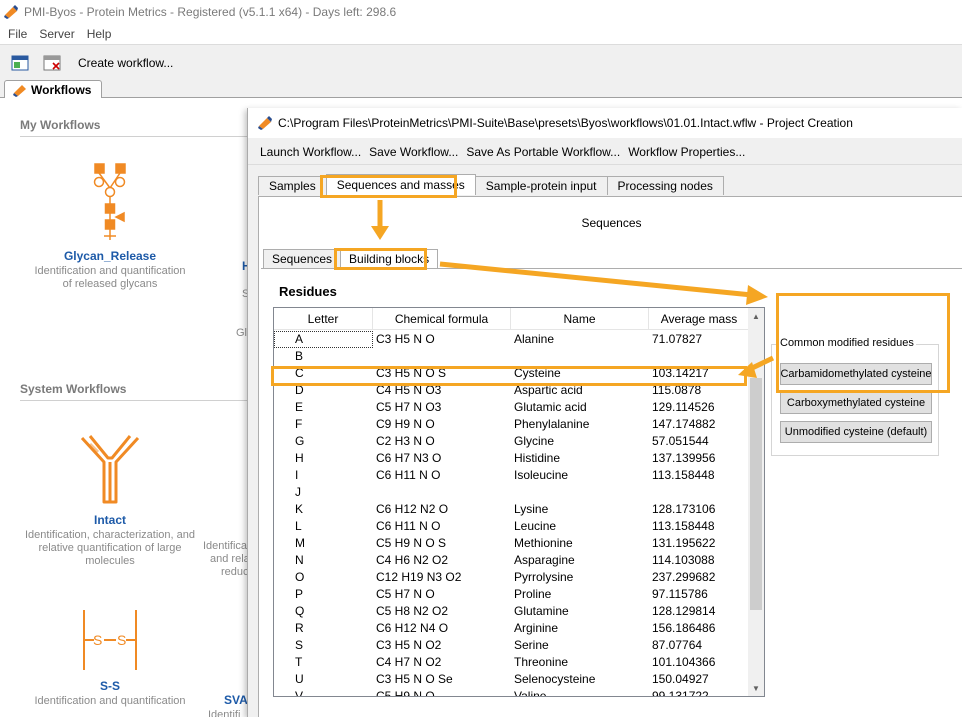 The height and width of the screenshot is (717, 962). What do you see at coordinates (442, 692) in the screenshot?
I see `cell-formula: C5 H9 N O` at bounding box center [442, 692].